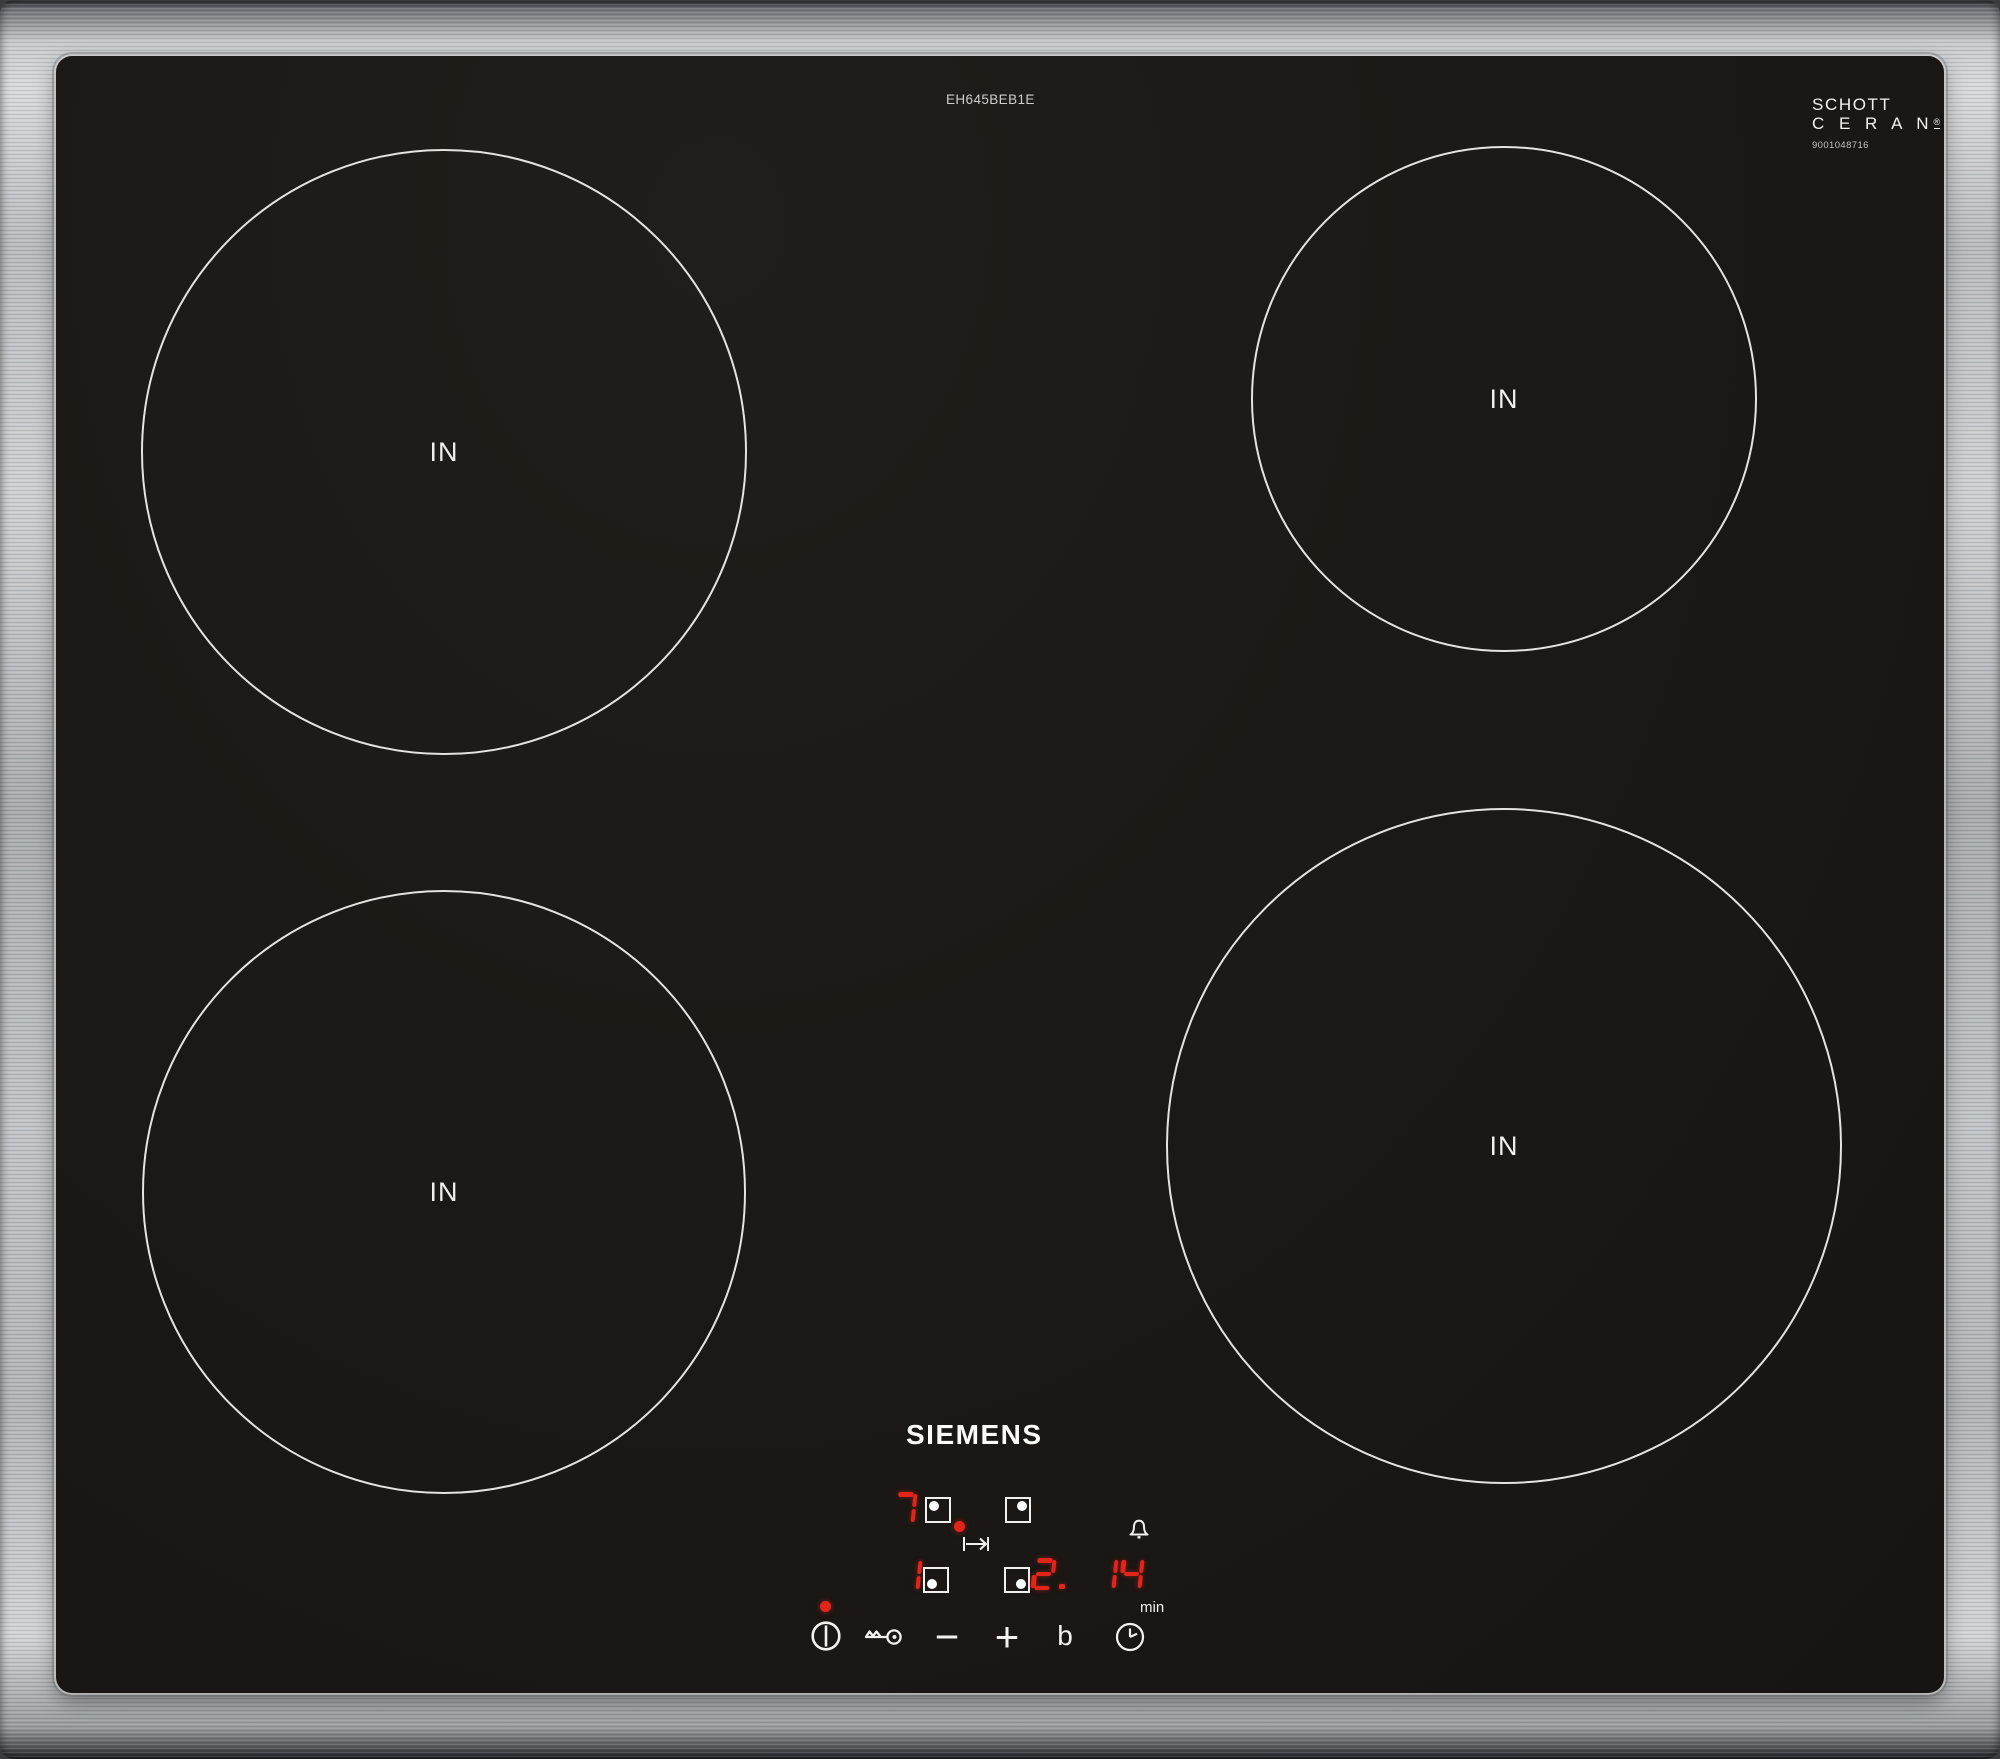  I want to click on zone-select-key-back-left, so click(938, 1510).